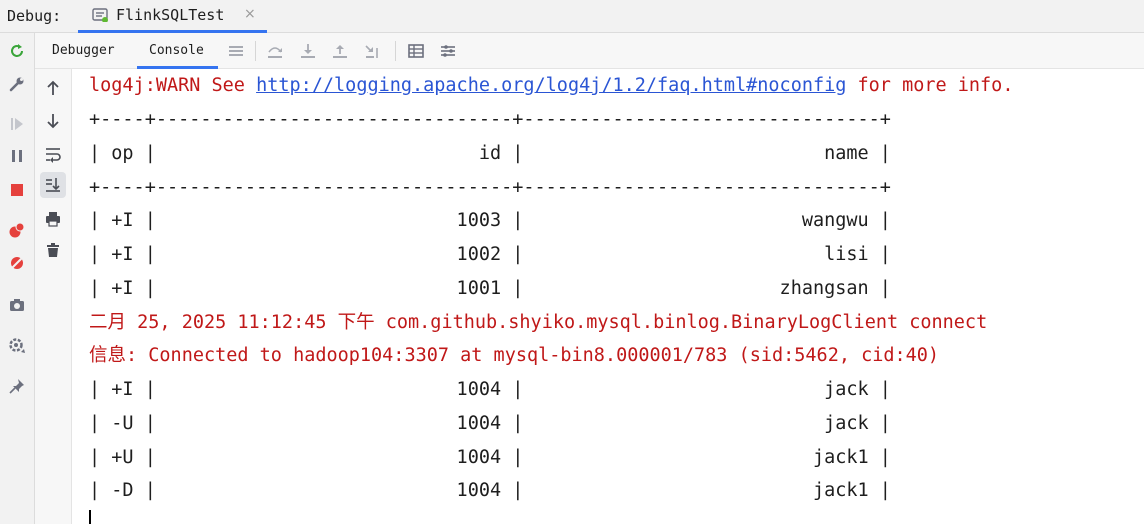 Image resolution: width=1144 pixels, height=524 pixels. What do you see at coordinates (53, 296) in the screenshot?
I see `console-actions-toolbar` at bounding box center [53, 296].